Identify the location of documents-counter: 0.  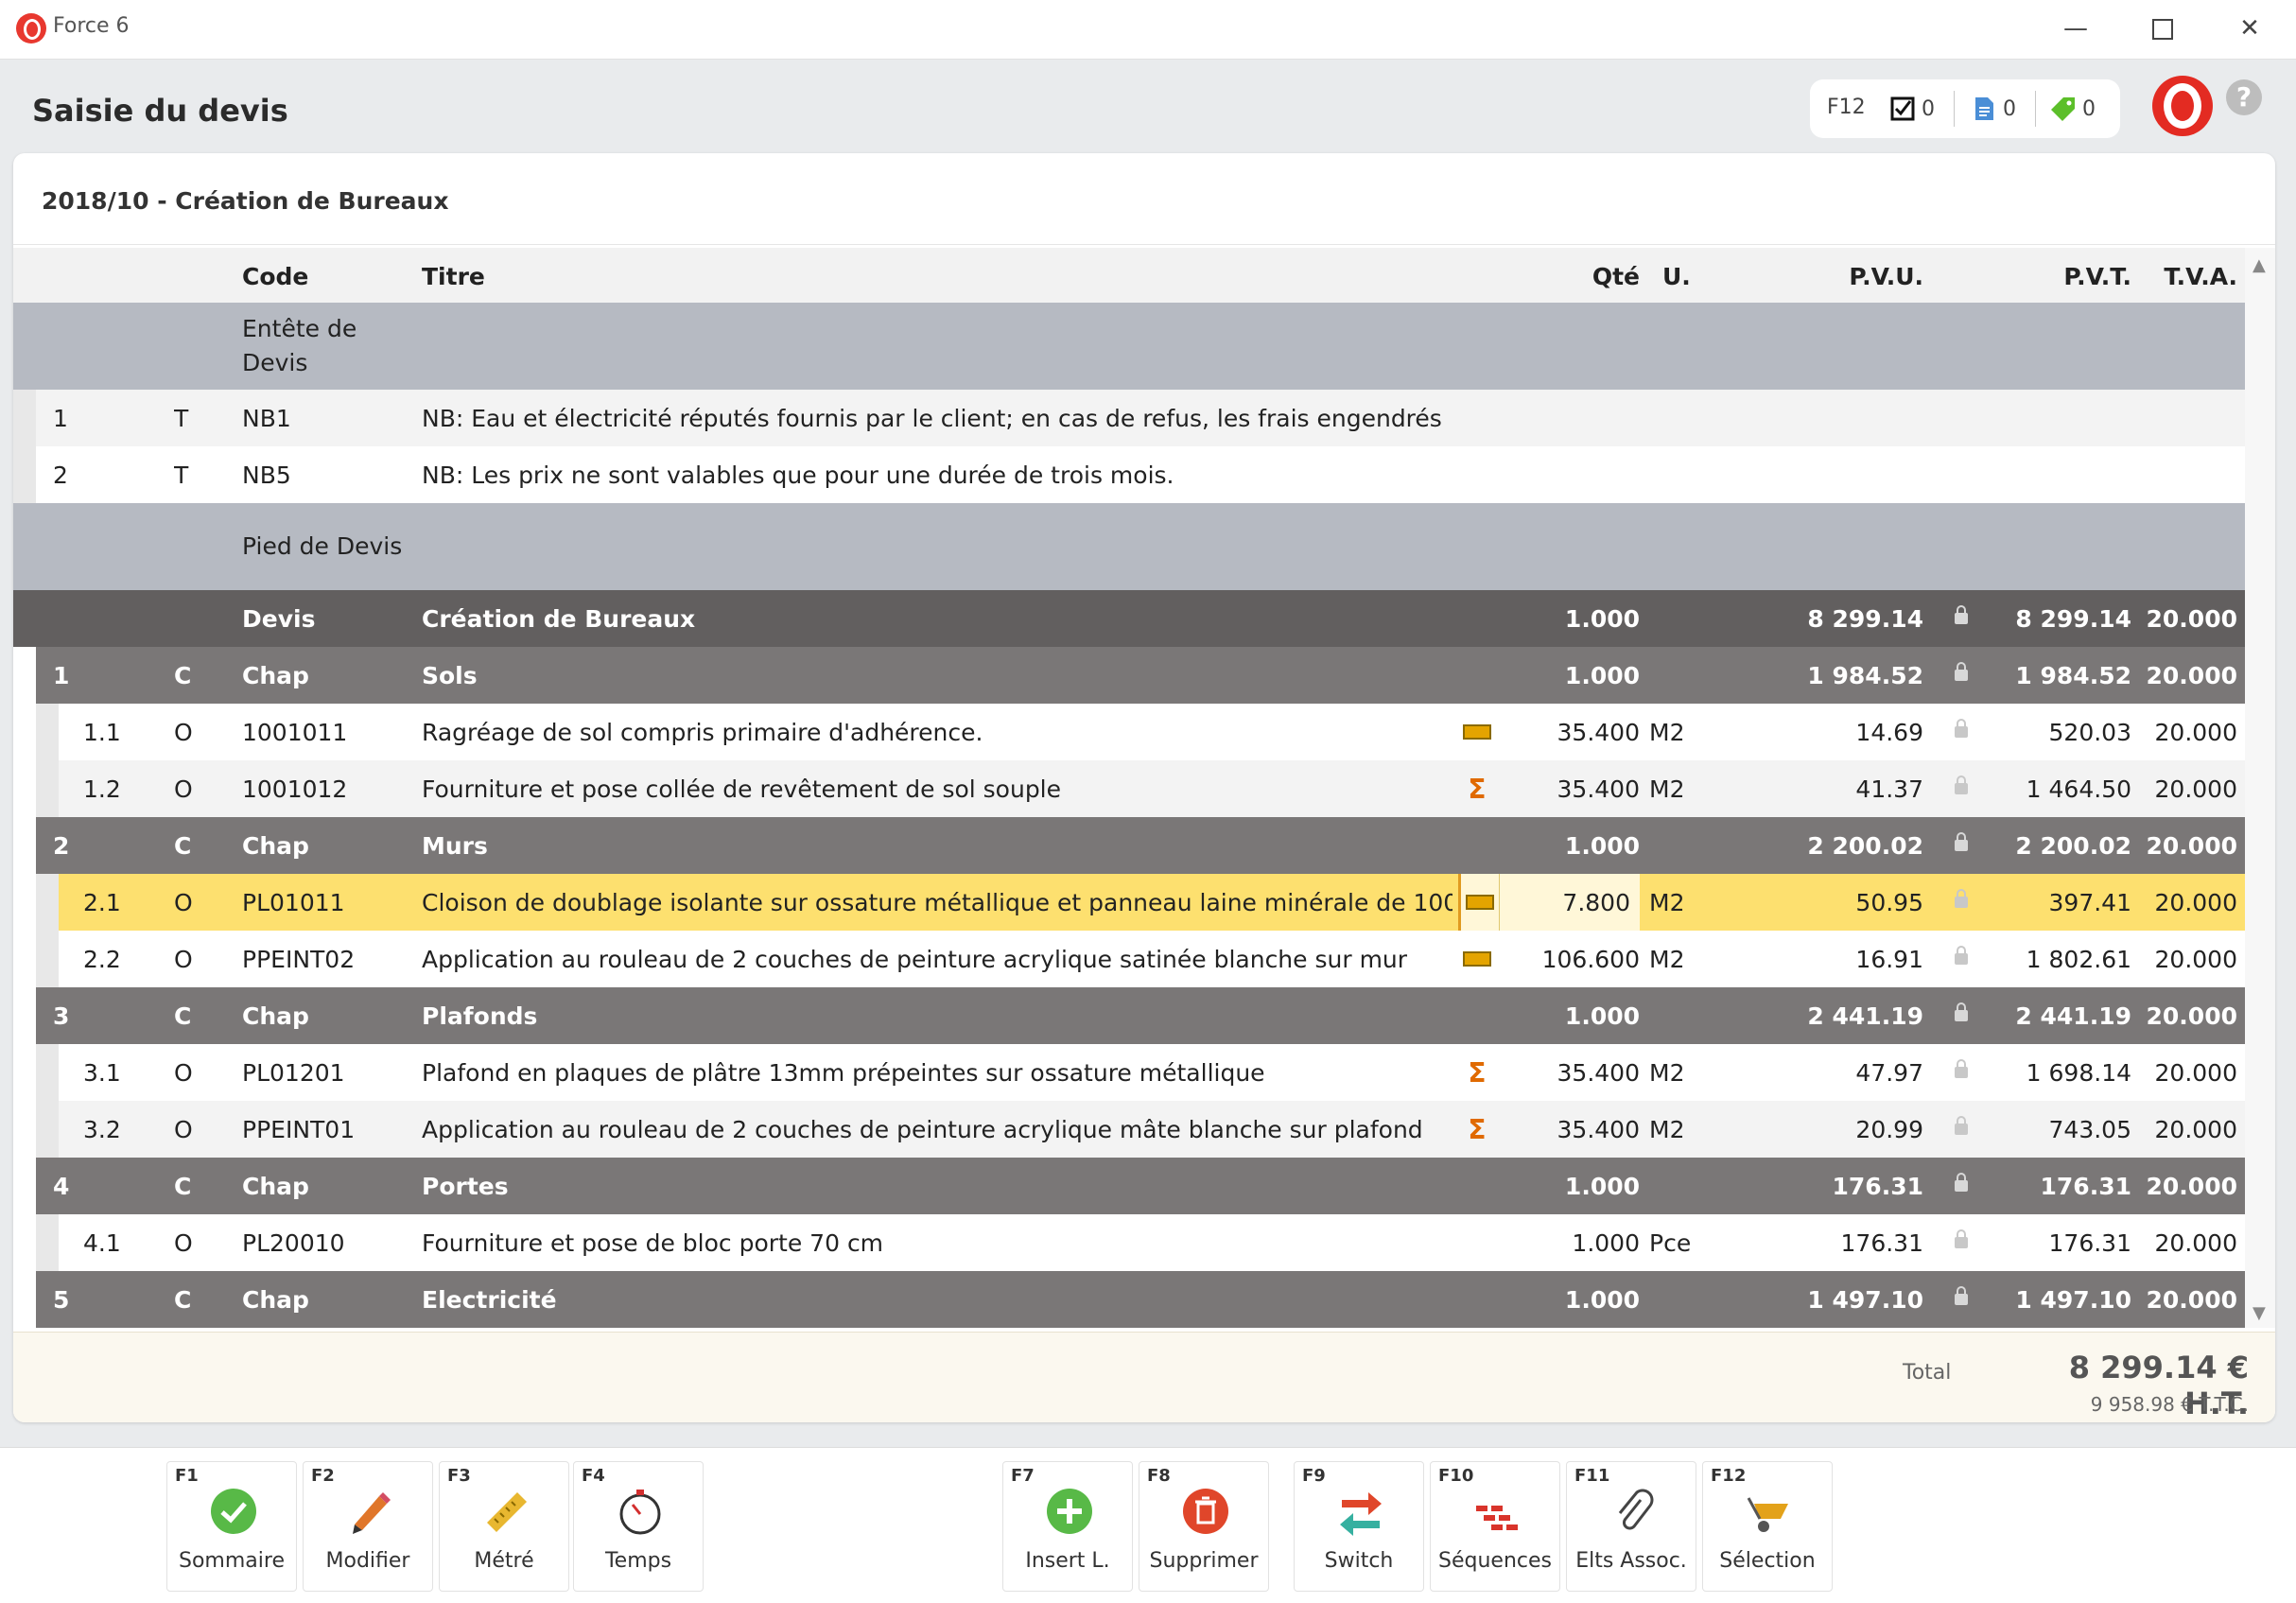
(1994, 109).